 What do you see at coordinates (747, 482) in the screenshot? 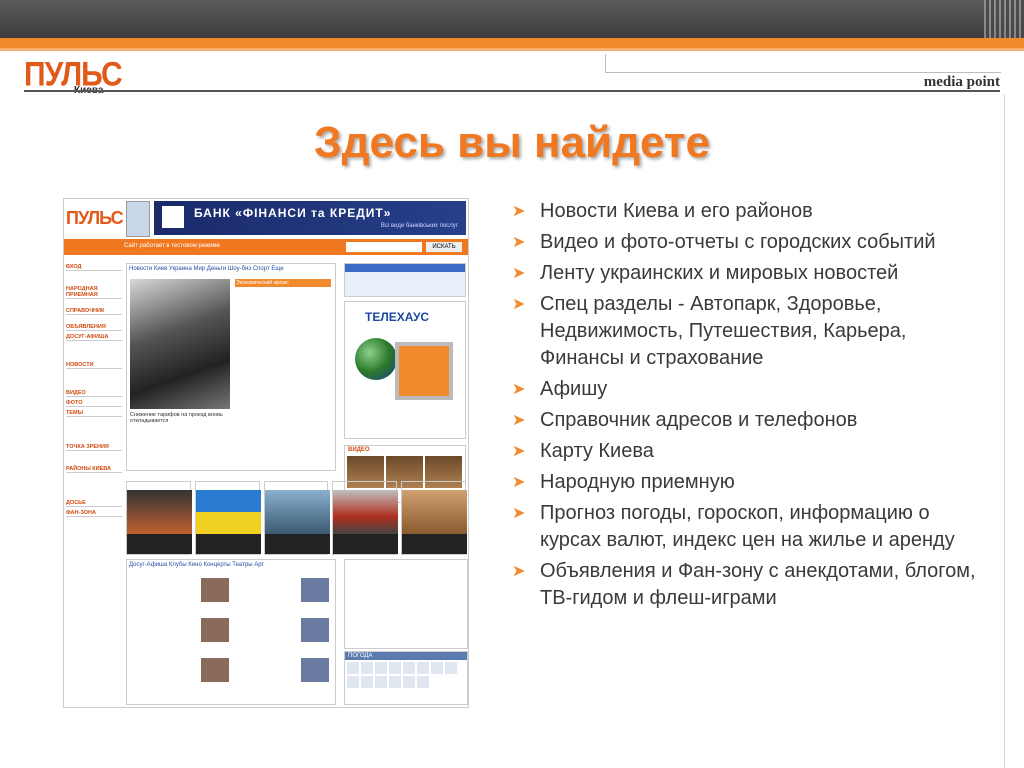
I see `feature-item: ➤ Народную приемную` at bounding box center [747, 482].